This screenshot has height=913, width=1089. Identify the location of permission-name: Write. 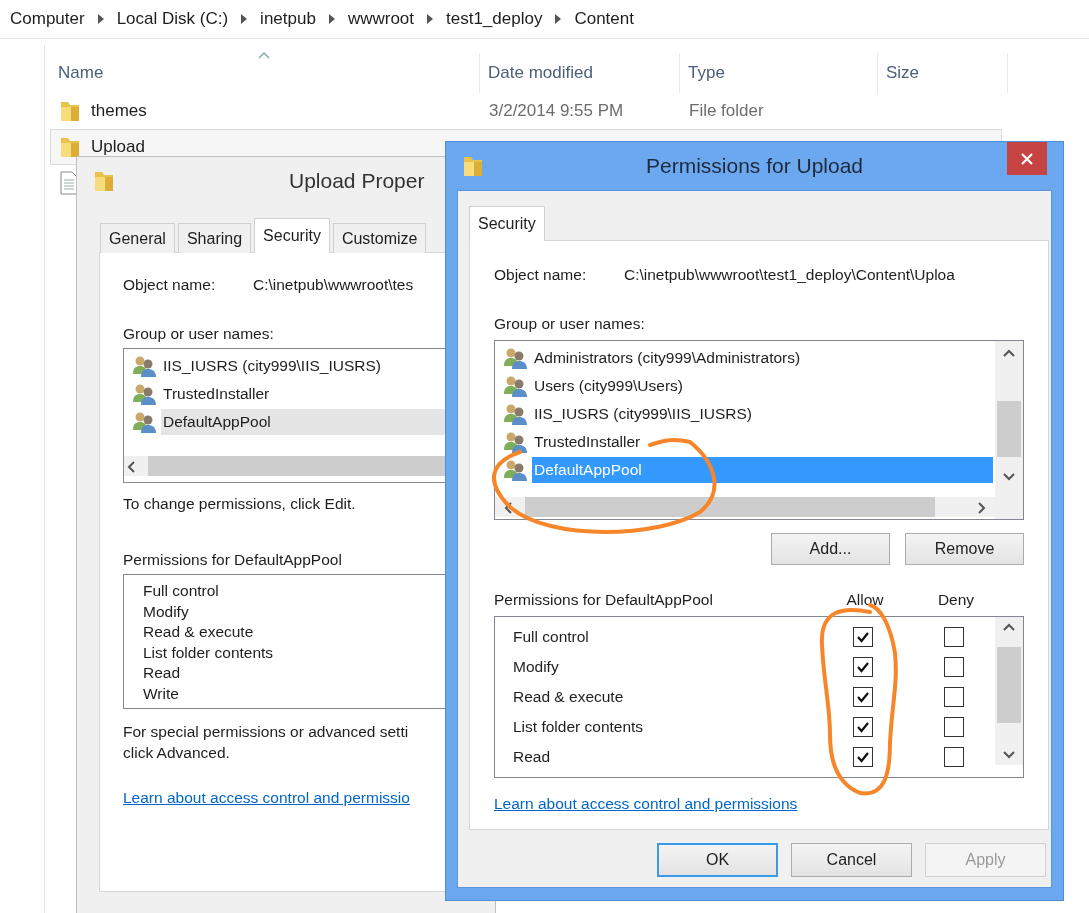
(161, 693).